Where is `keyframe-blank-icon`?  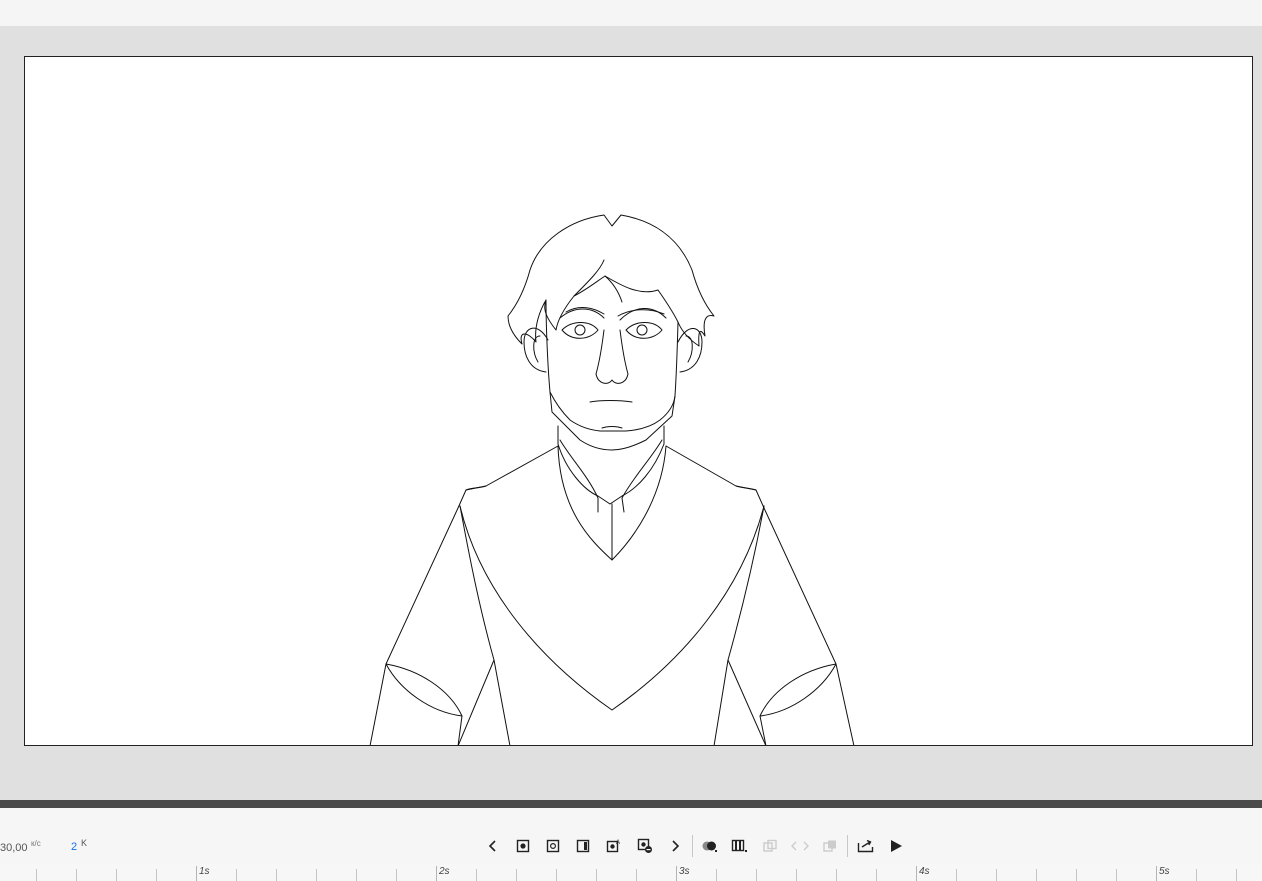 keyframe-blank-icon is located at coordinates (553, 846).